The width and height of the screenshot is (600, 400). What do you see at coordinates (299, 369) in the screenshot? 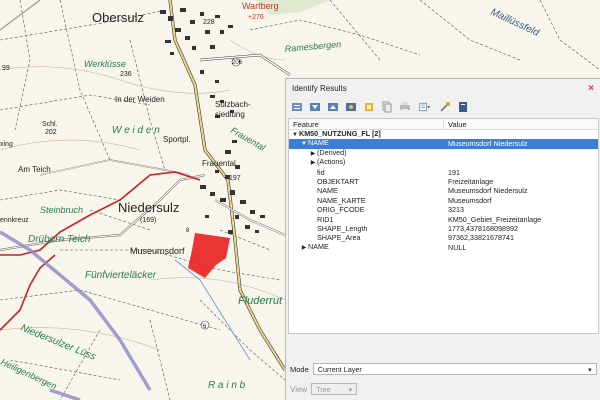
I see `mode-label: Mode` at bounding box center [299, 369].